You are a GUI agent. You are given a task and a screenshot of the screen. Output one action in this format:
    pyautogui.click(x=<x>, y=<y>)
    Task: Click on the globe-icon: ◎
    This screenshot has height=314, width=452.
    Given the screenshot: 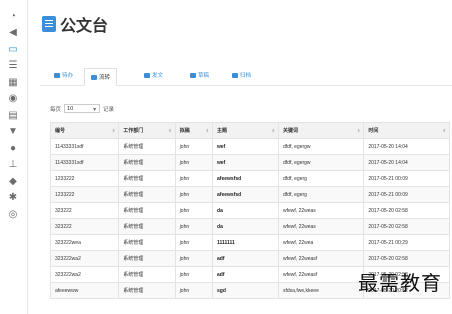 What is the action you would take?
    pyautogui.click(x=13, y=214)
    